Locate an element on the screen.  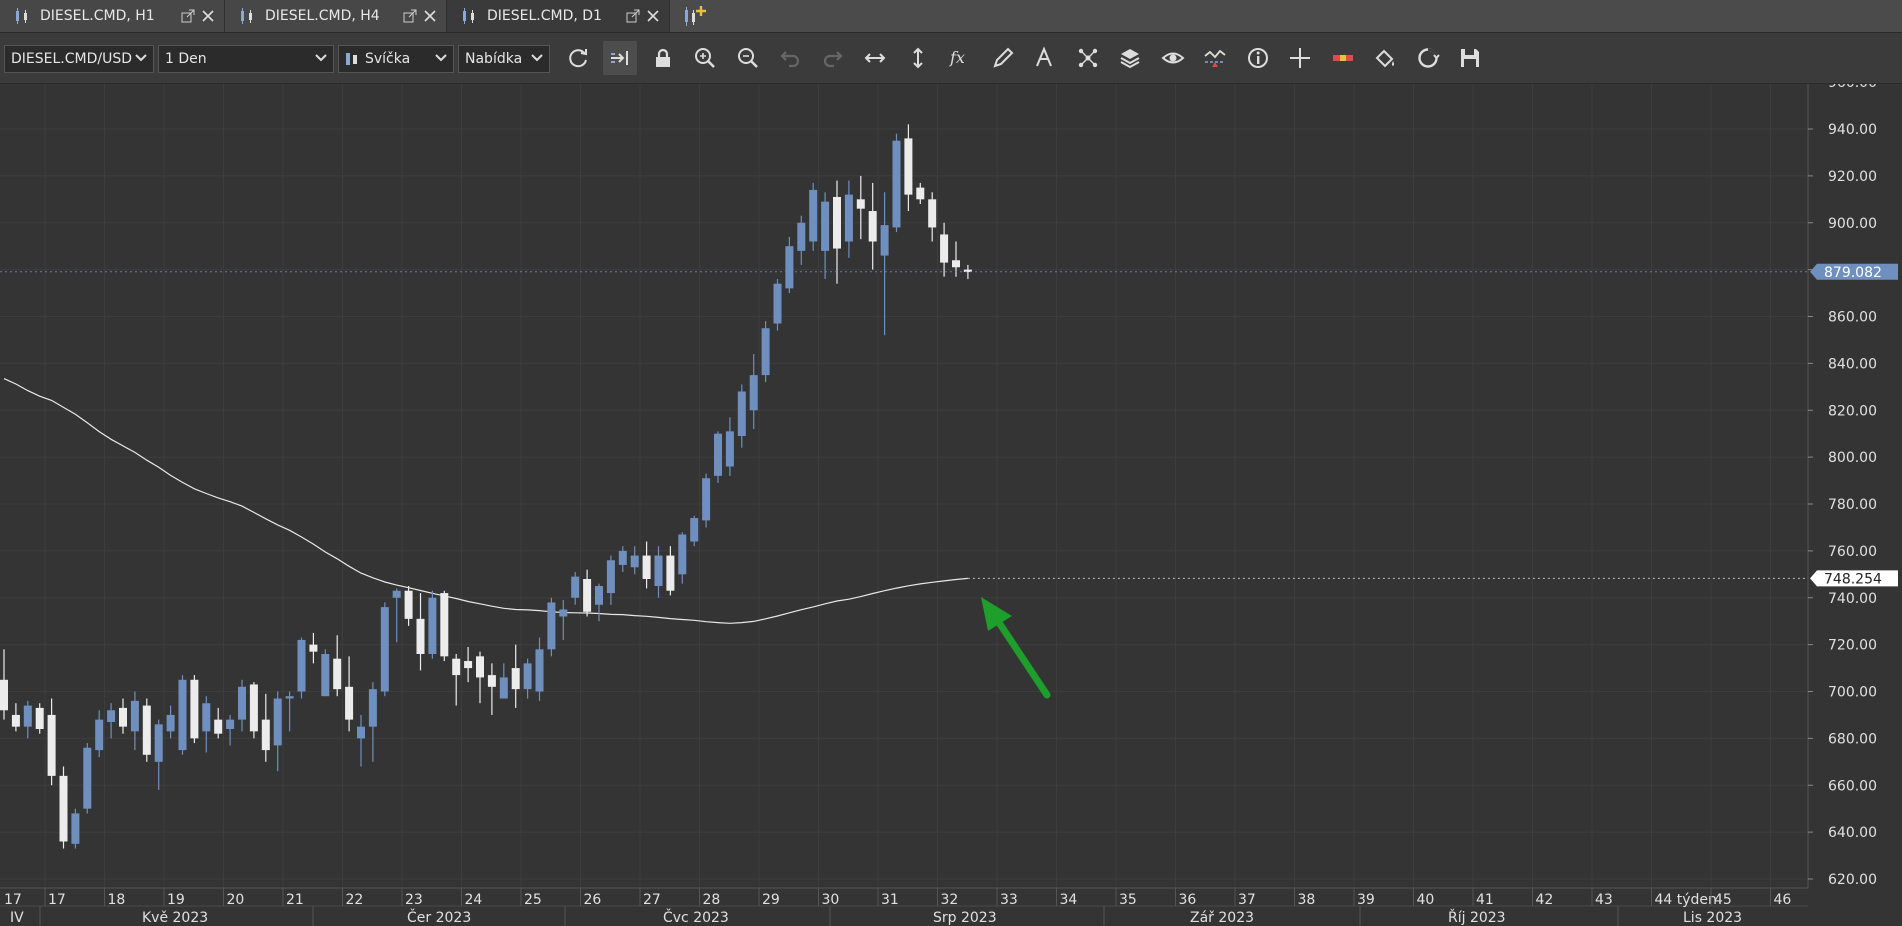
week-label: 32 is located at coordinates (950, 900).